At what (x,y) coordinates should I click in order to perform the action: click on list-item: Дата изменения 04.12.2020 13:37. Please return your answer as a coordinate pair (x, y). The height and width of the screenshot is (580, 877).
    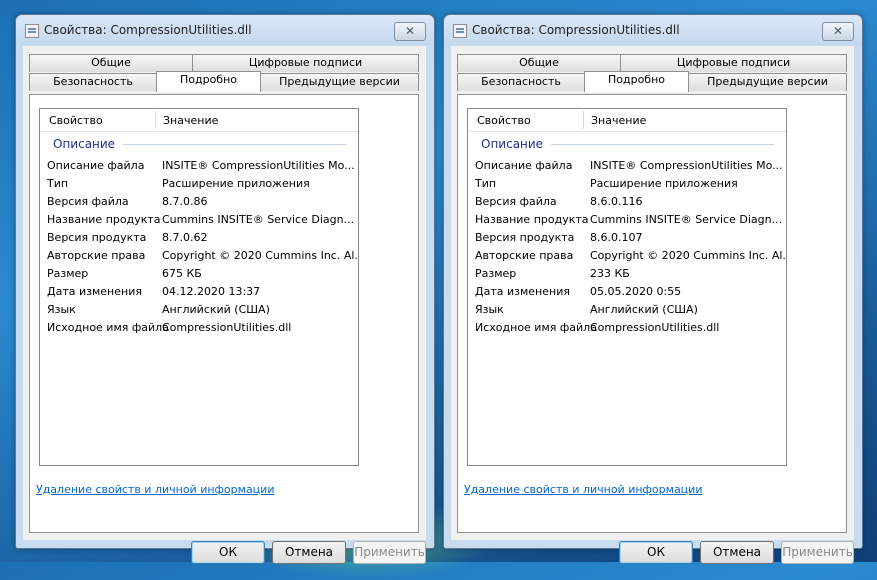
    Looking at the image, I should click on (199, 293).